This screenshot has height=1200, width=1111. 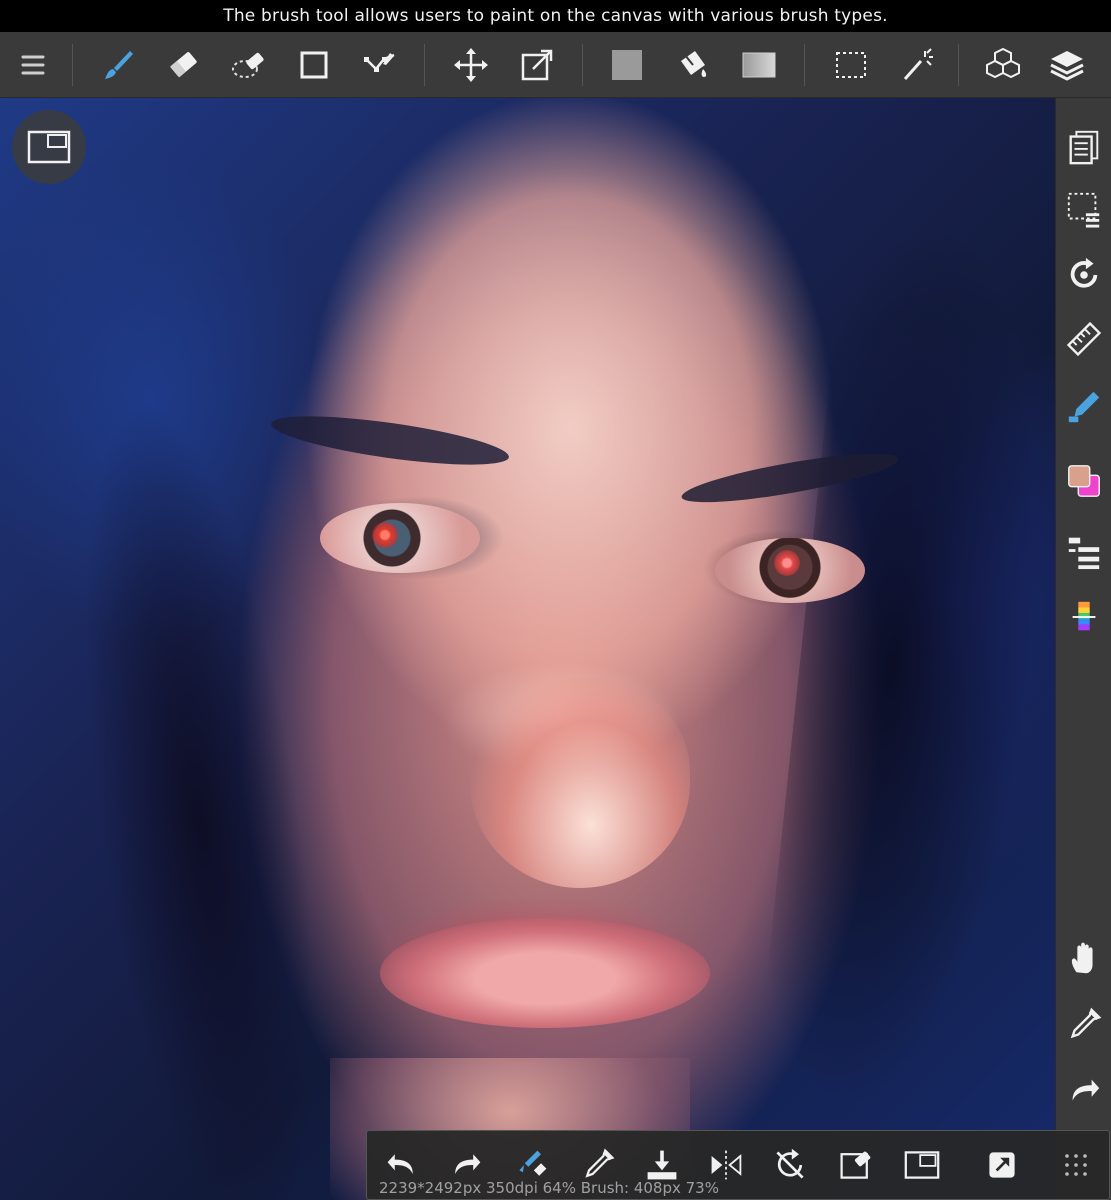 I want to click on grid-icon, so click(x=1076, y=1165).